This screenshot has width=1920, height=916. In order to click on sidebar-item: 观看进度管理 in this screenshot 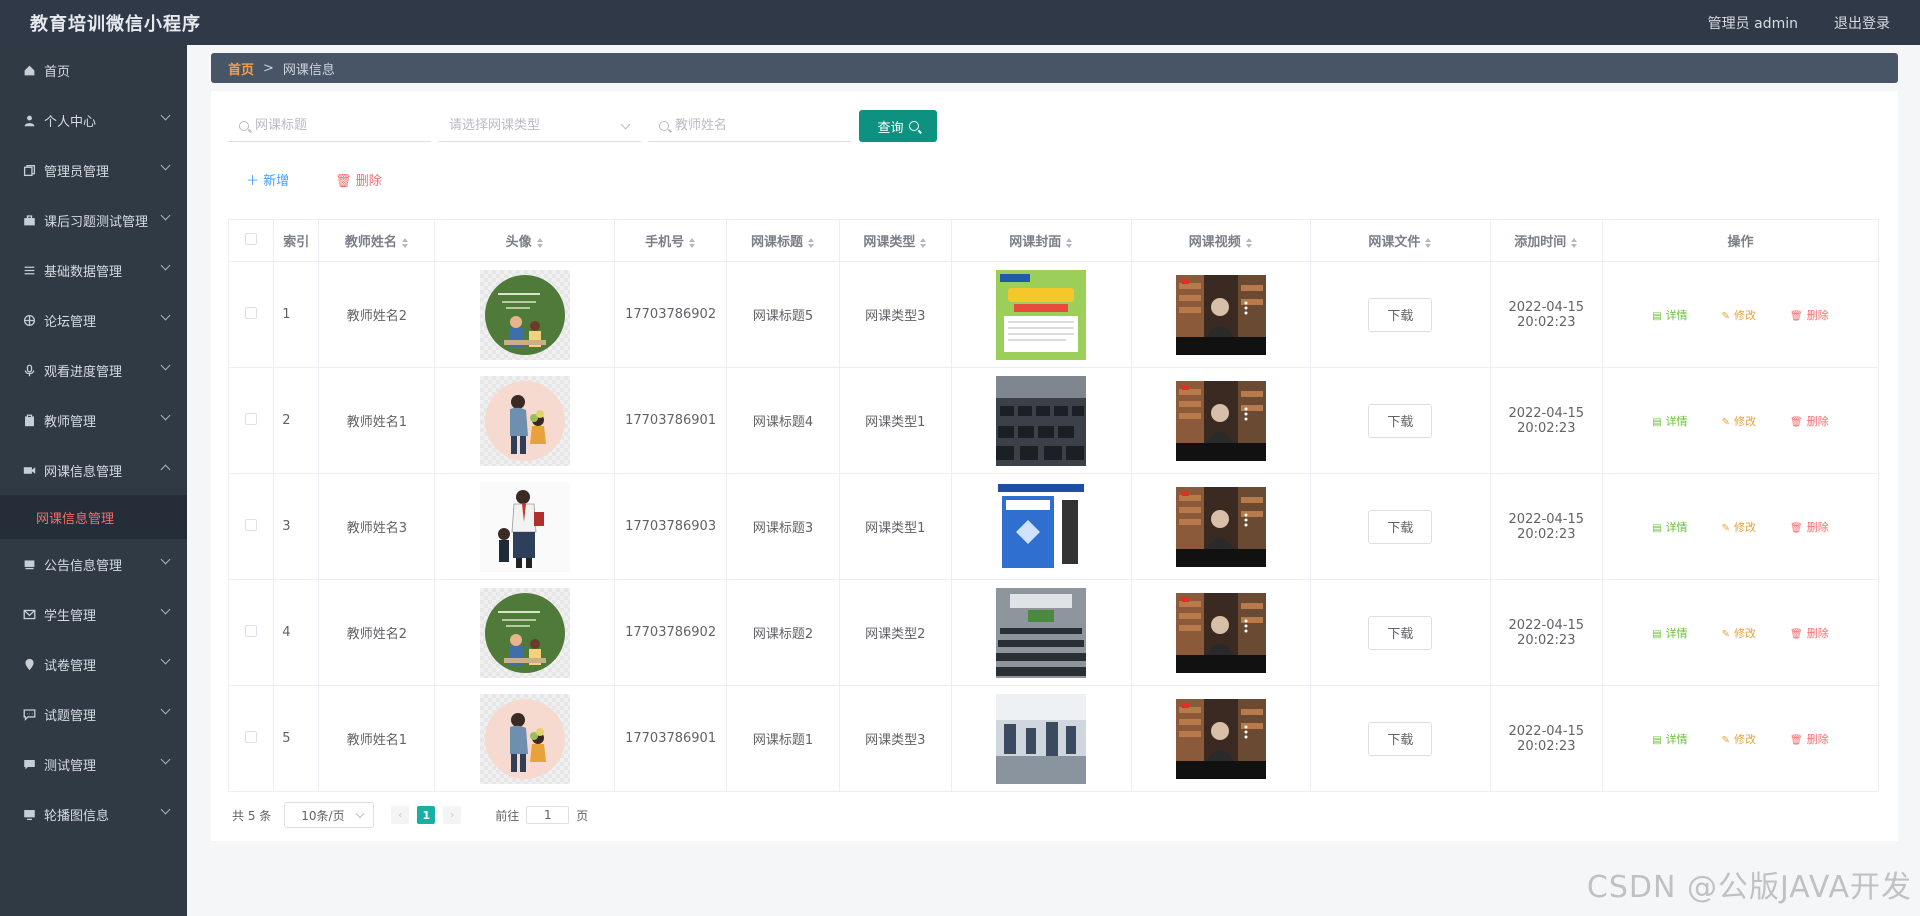, I will do `click(93, 370)`.